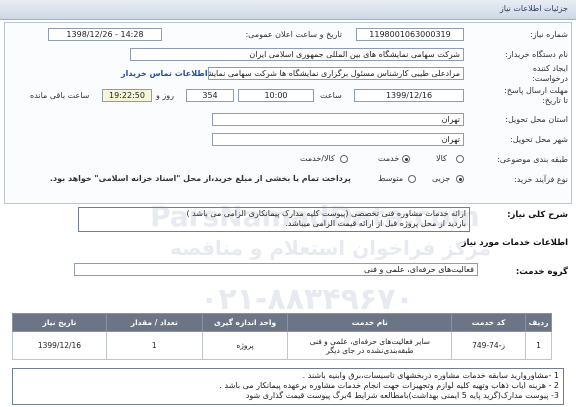 Image resolution: width=576 pixels, height=407 pixels. I want to click on deadline-label-line1: مهلت ارسال پاسخ:, so click(536, 90).